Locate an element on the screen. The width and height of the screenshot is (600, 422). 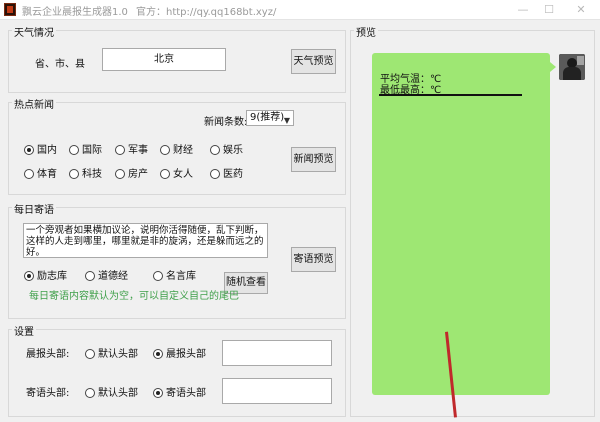
news-count-value: 9(推荐) is located at coordinates (267, 117).